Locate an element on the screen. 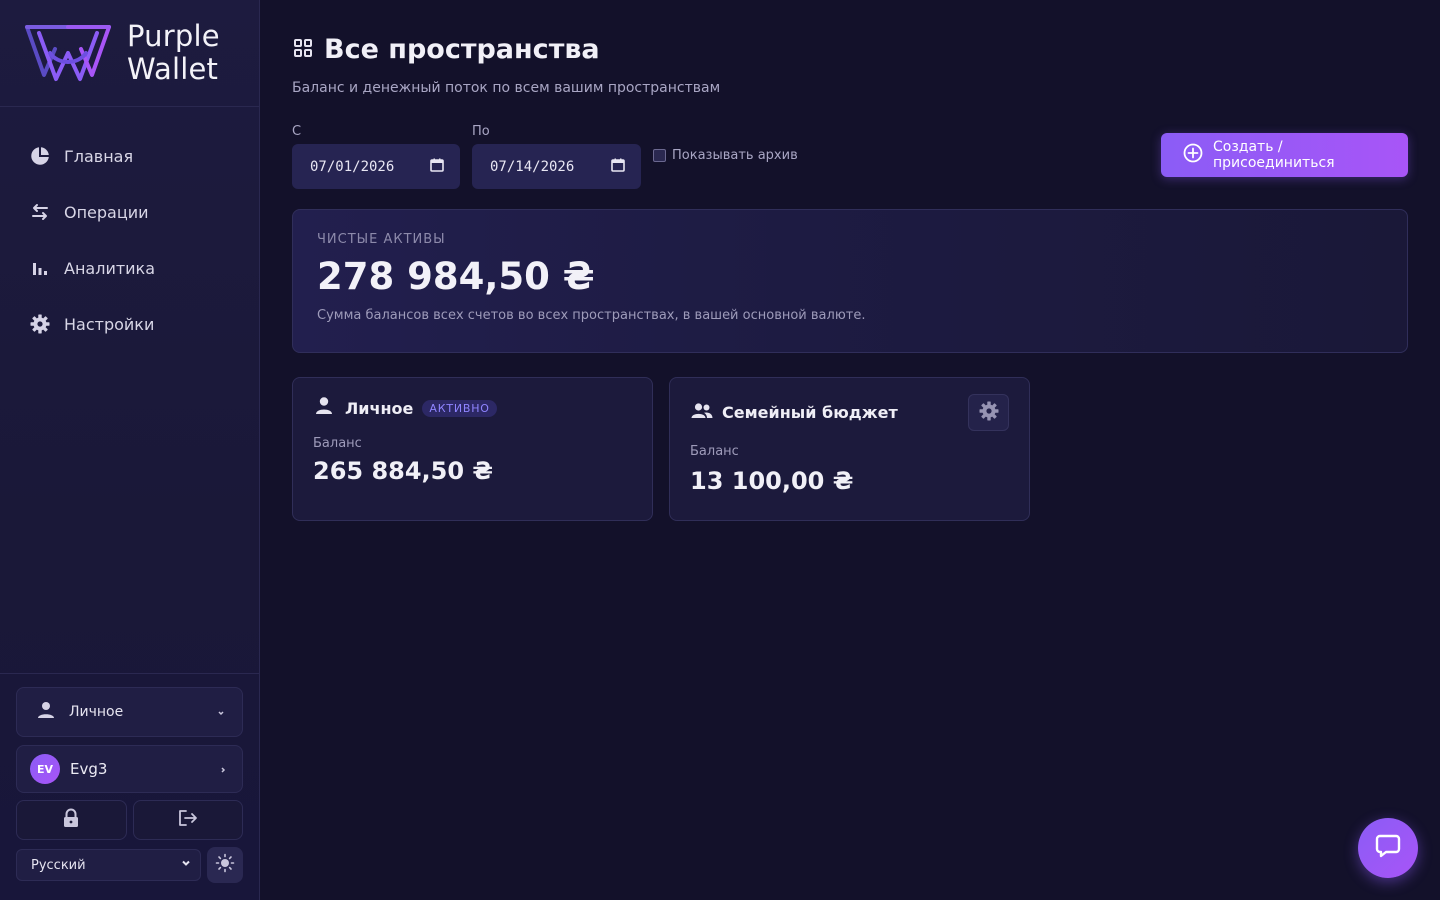 The width and height of the screenshot is (1440, 900). account-actions is located at coordinates (129, 820).